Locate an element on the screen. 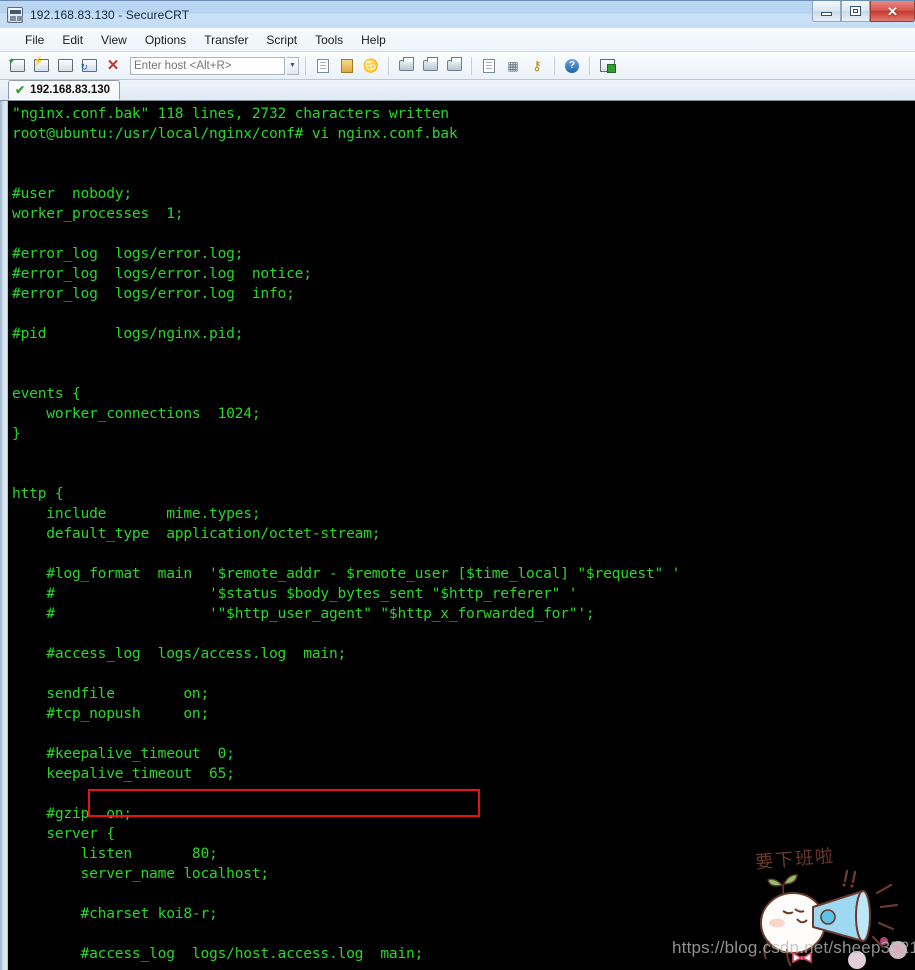 This screenshot has width=915, height=970. toolbar-separator is located at coordinates (305, 65).